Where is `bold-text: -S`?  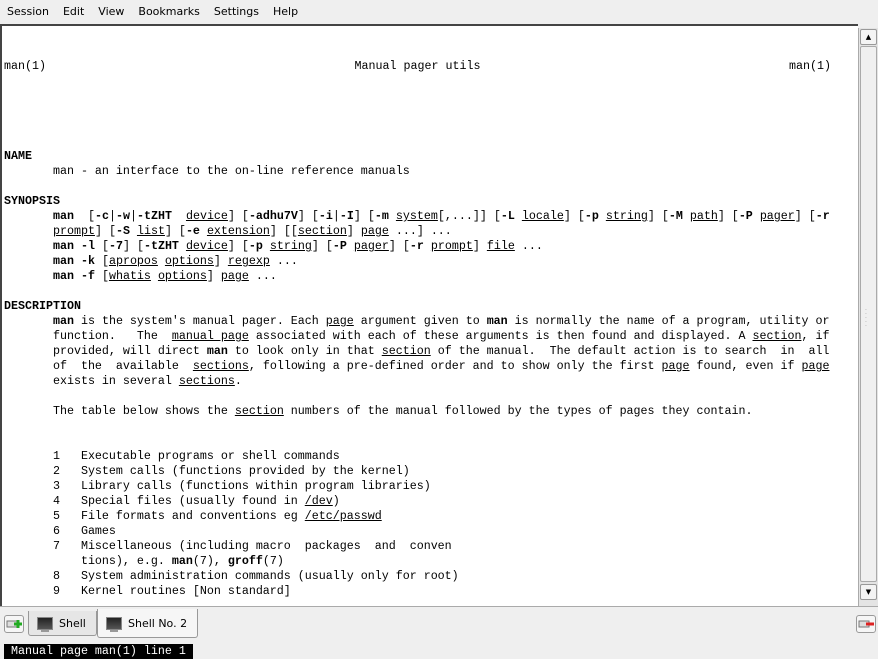 bold-text: -S is located at coordinates (122, 231).